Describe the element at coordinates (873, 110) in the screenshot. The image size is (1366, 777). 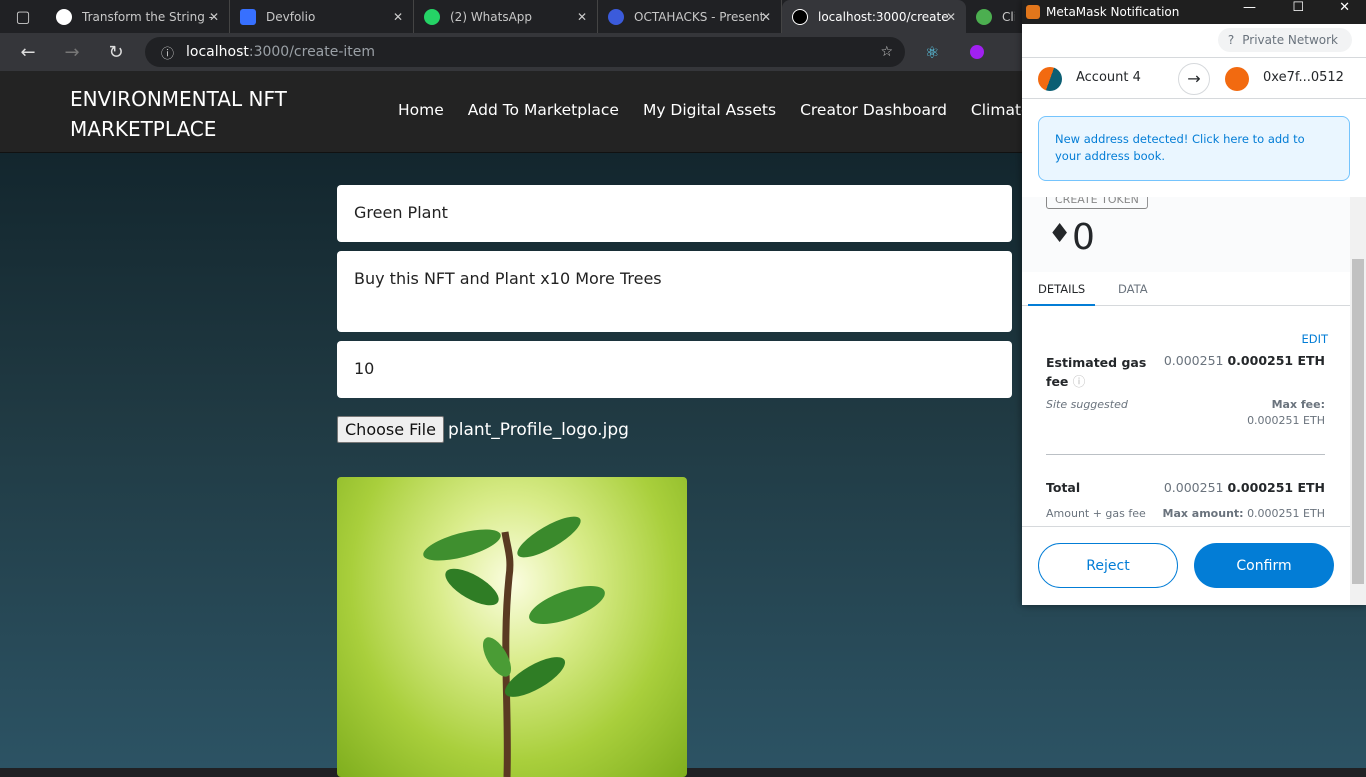
I see `nav-creator-dashboard: Creator Dashboard` at that location.